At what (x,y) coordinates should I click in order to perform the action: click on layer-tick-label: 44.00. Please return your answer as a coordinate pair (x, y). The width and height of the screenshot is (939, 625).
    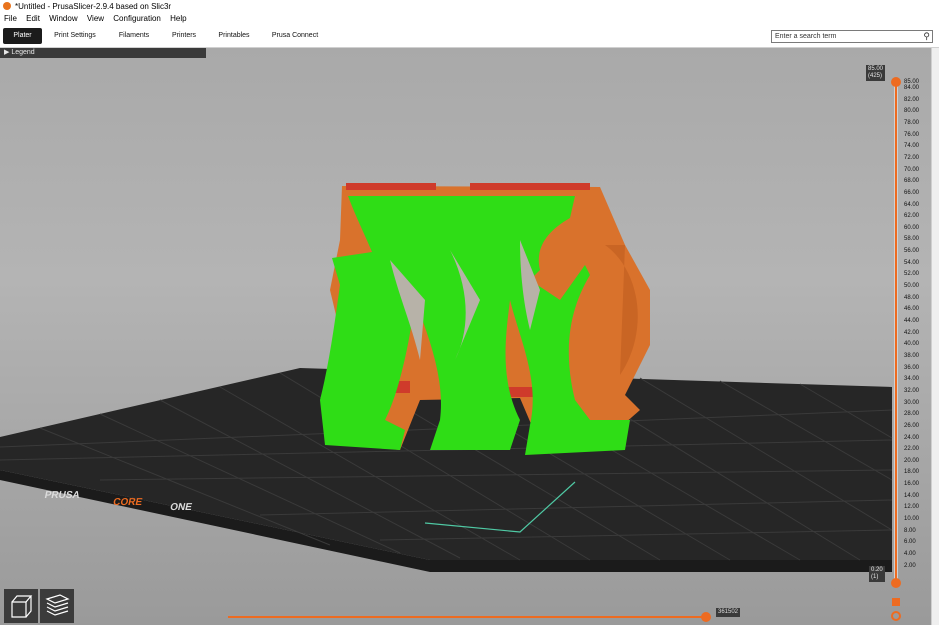
    Looking at the image, I should click on (912, 321).